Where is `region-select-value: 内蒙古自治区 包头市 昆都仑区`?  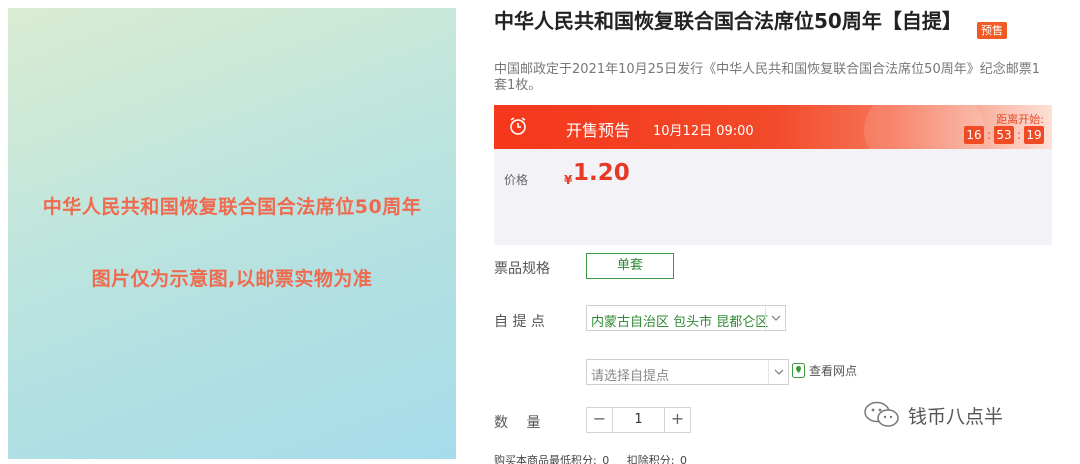 region-select-value: 内蒙古自治区 包头市 昆都仑区 is located at coordinates (680, 322).